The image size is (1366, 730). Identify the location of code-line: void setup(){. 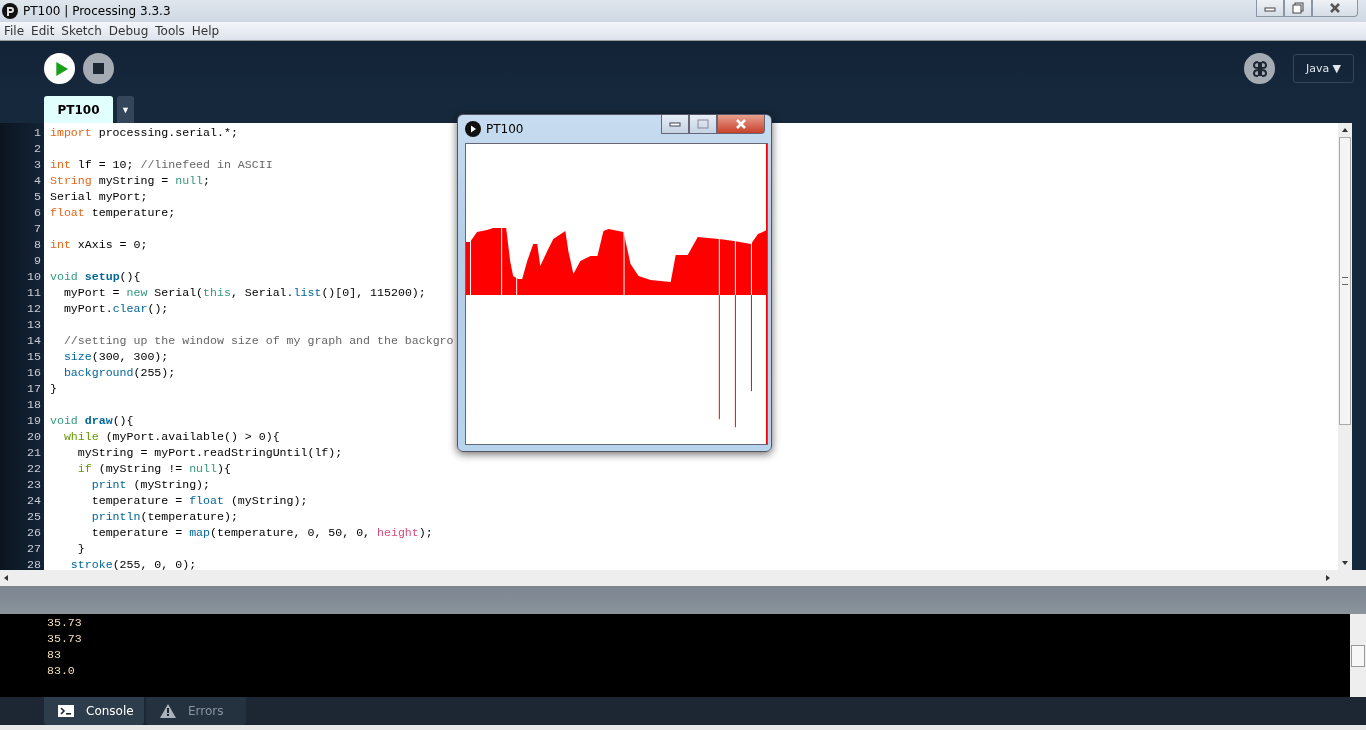
(95, 276).